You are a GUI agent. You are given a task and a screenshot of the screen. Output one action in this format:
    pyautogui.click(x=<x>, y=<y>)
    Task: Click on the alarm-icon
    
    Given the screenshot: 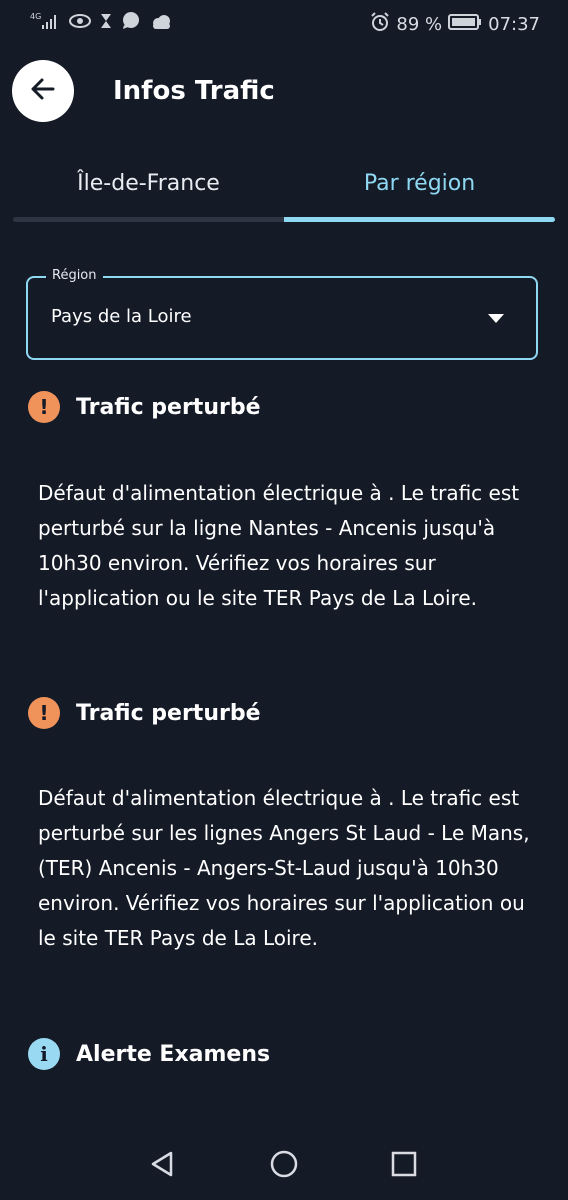 What is the action you would take?
    pyautogui.click(x=380, y=24)
    